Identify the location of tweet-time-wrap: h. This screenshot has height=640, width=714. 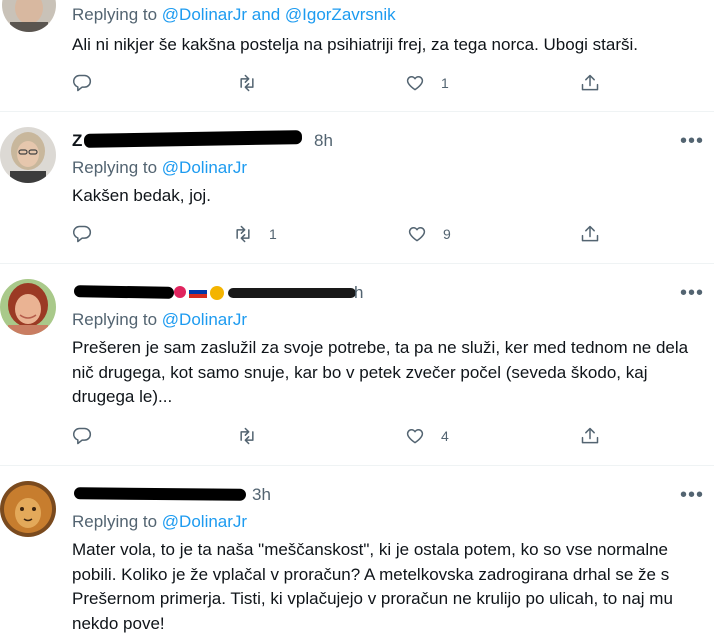
(357, 293).